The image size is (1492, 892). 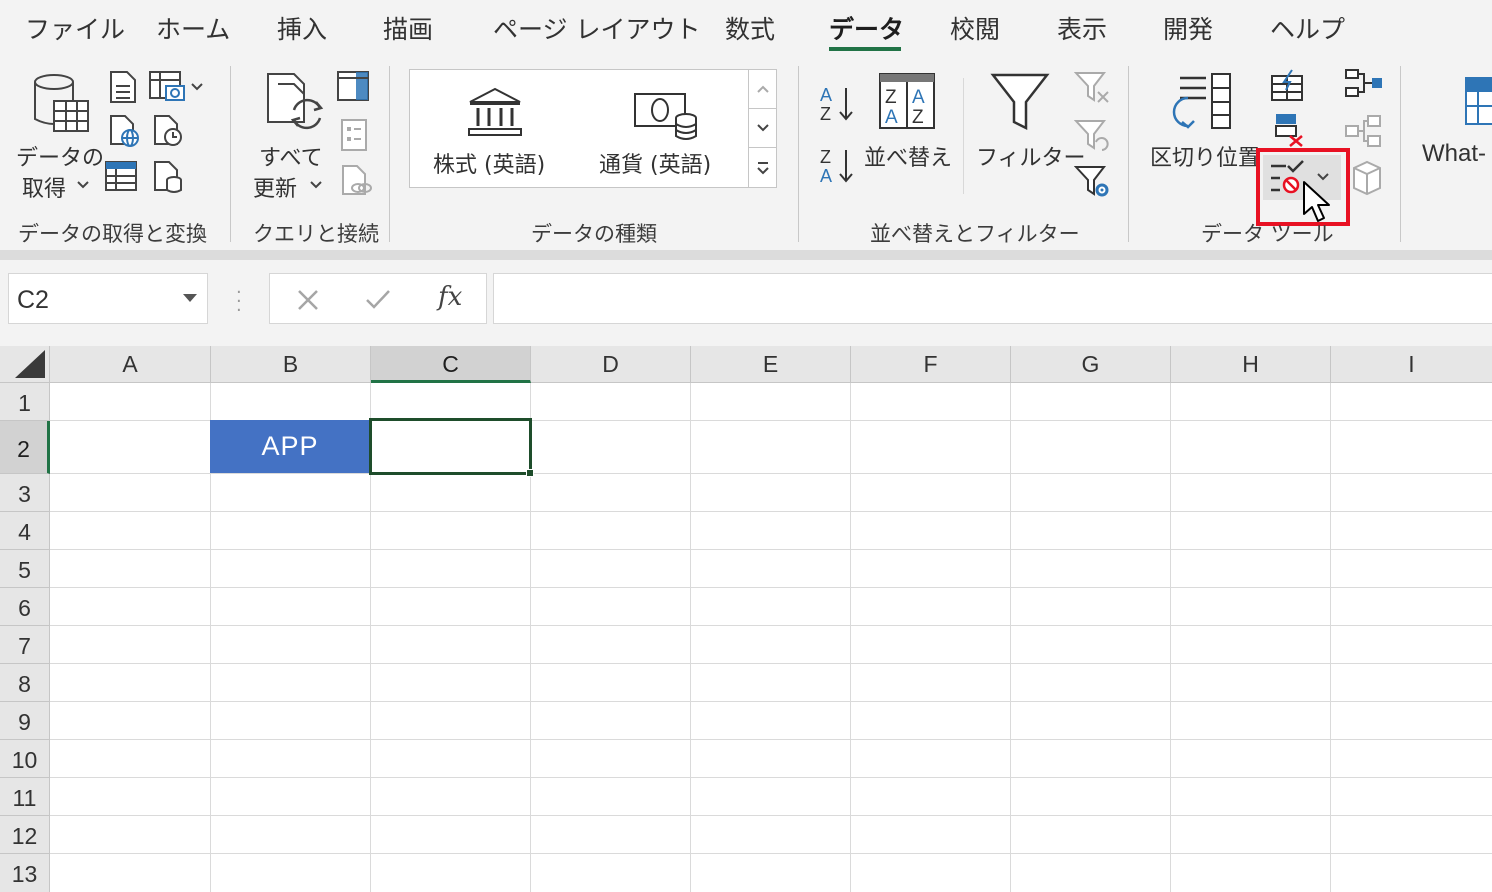 I want to click on tab-draw: 描画, so click(x=408, y=28).